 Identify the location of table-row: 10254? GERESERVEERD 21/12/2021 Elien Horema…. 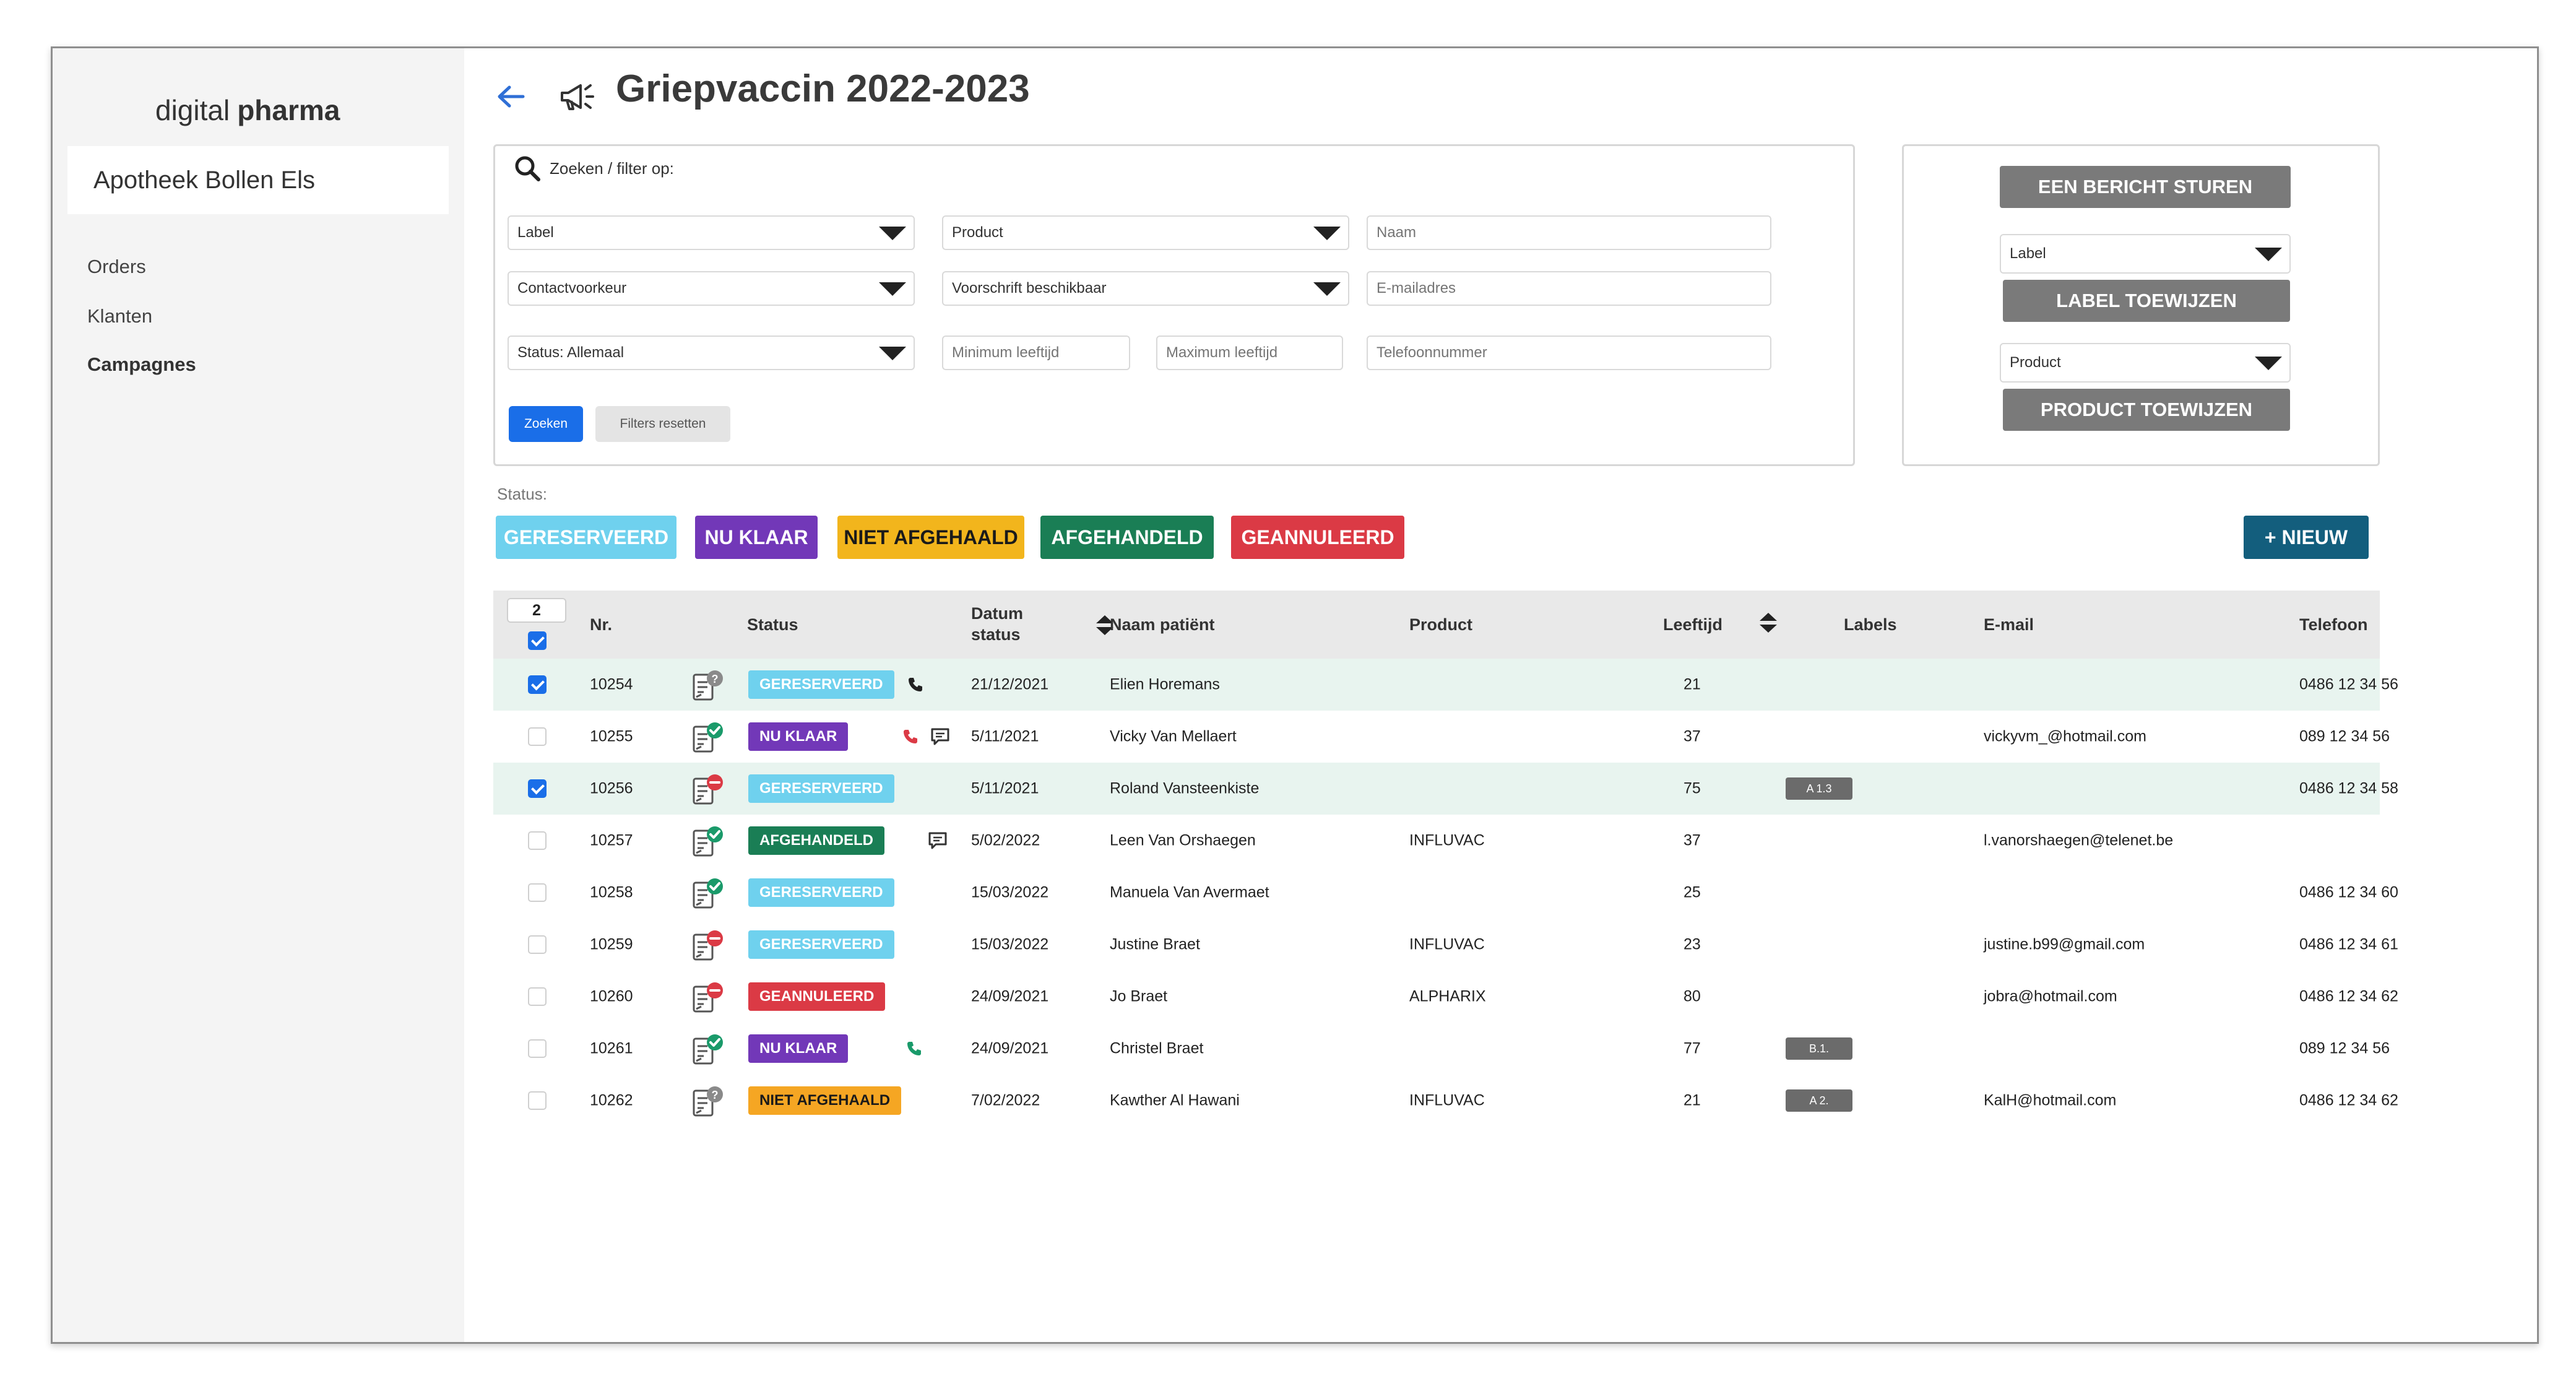
(1445, 685).